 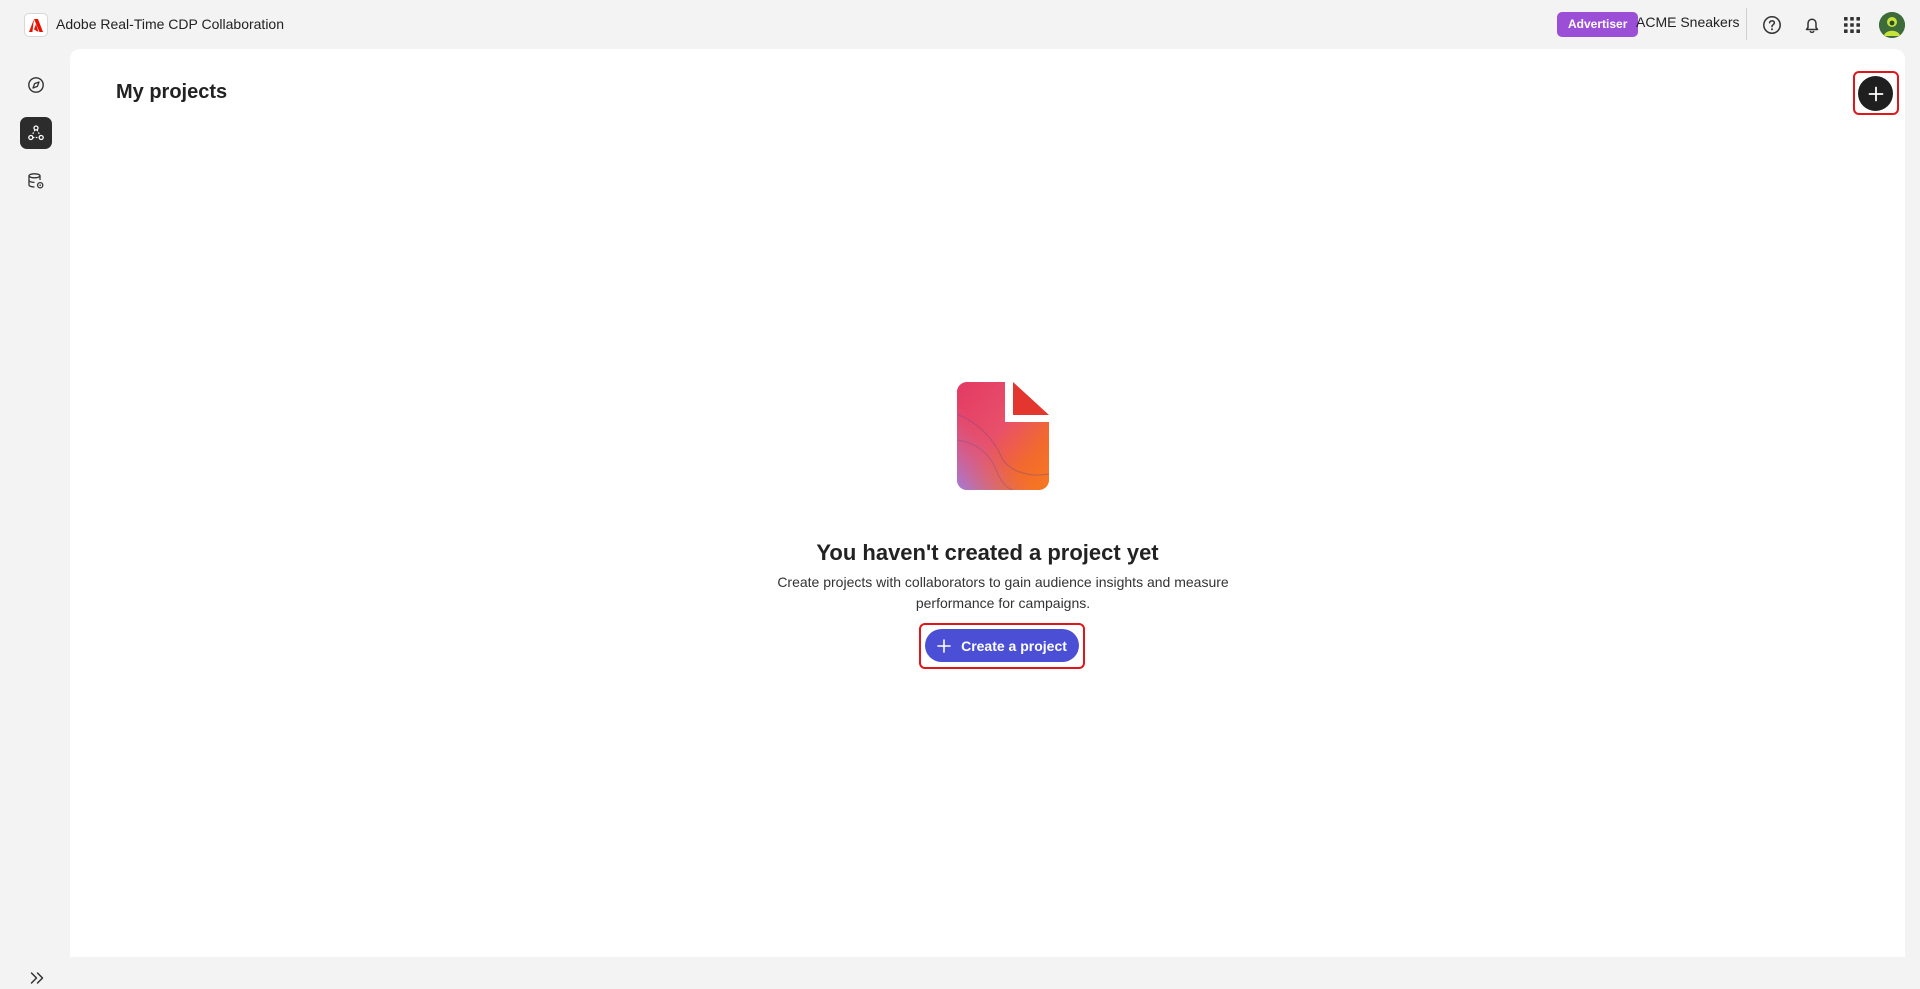 I want to click on chevron-double-right-icon, so click(x=37, y=978).